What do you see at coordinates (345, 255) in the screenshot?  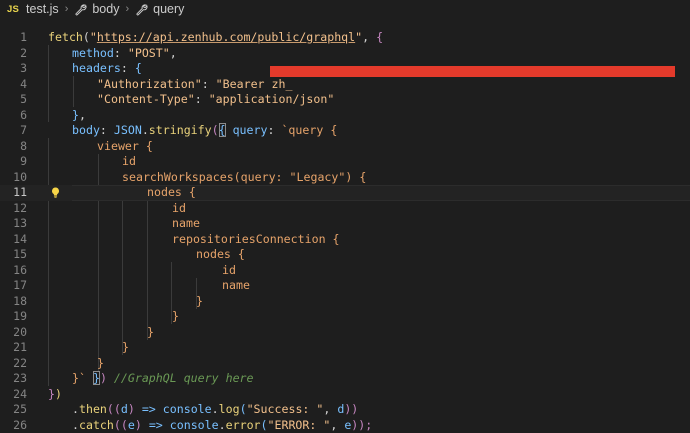 I see `code-line: 15 nodes {` at bounding box center [345, 255].